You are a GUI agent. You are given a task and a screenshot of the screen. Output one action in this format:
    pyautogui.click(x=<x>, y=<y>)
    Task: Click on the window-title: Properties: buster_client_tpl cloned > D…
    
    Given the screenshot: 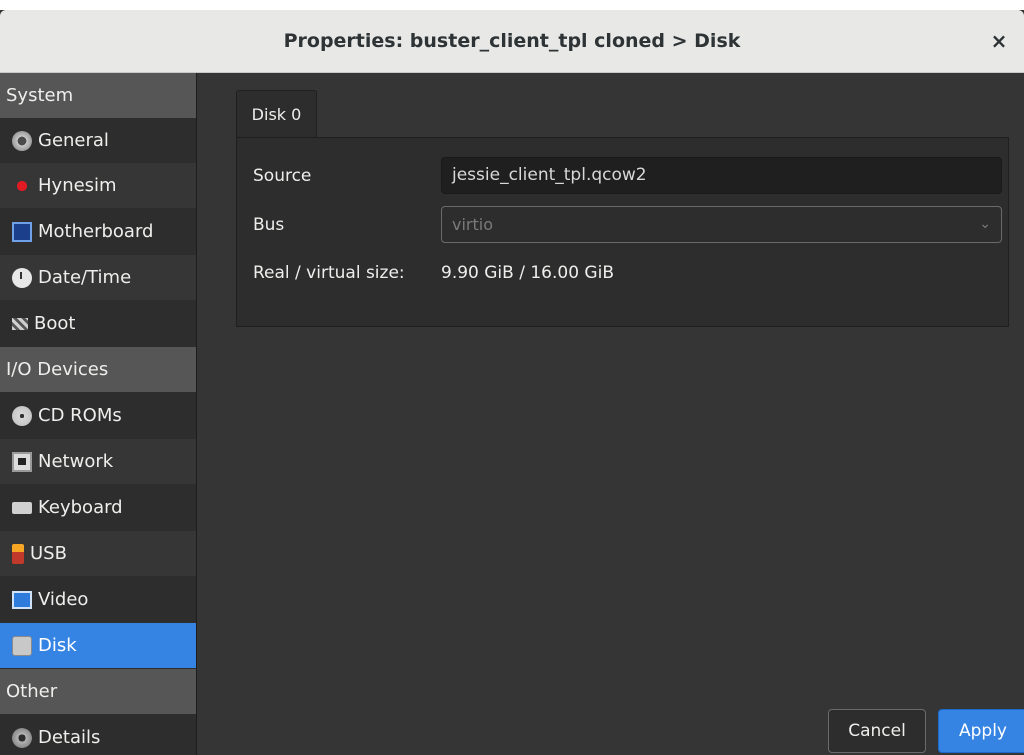 What is the action you would take?
    pyautogui.click(x=512, y=41)
    